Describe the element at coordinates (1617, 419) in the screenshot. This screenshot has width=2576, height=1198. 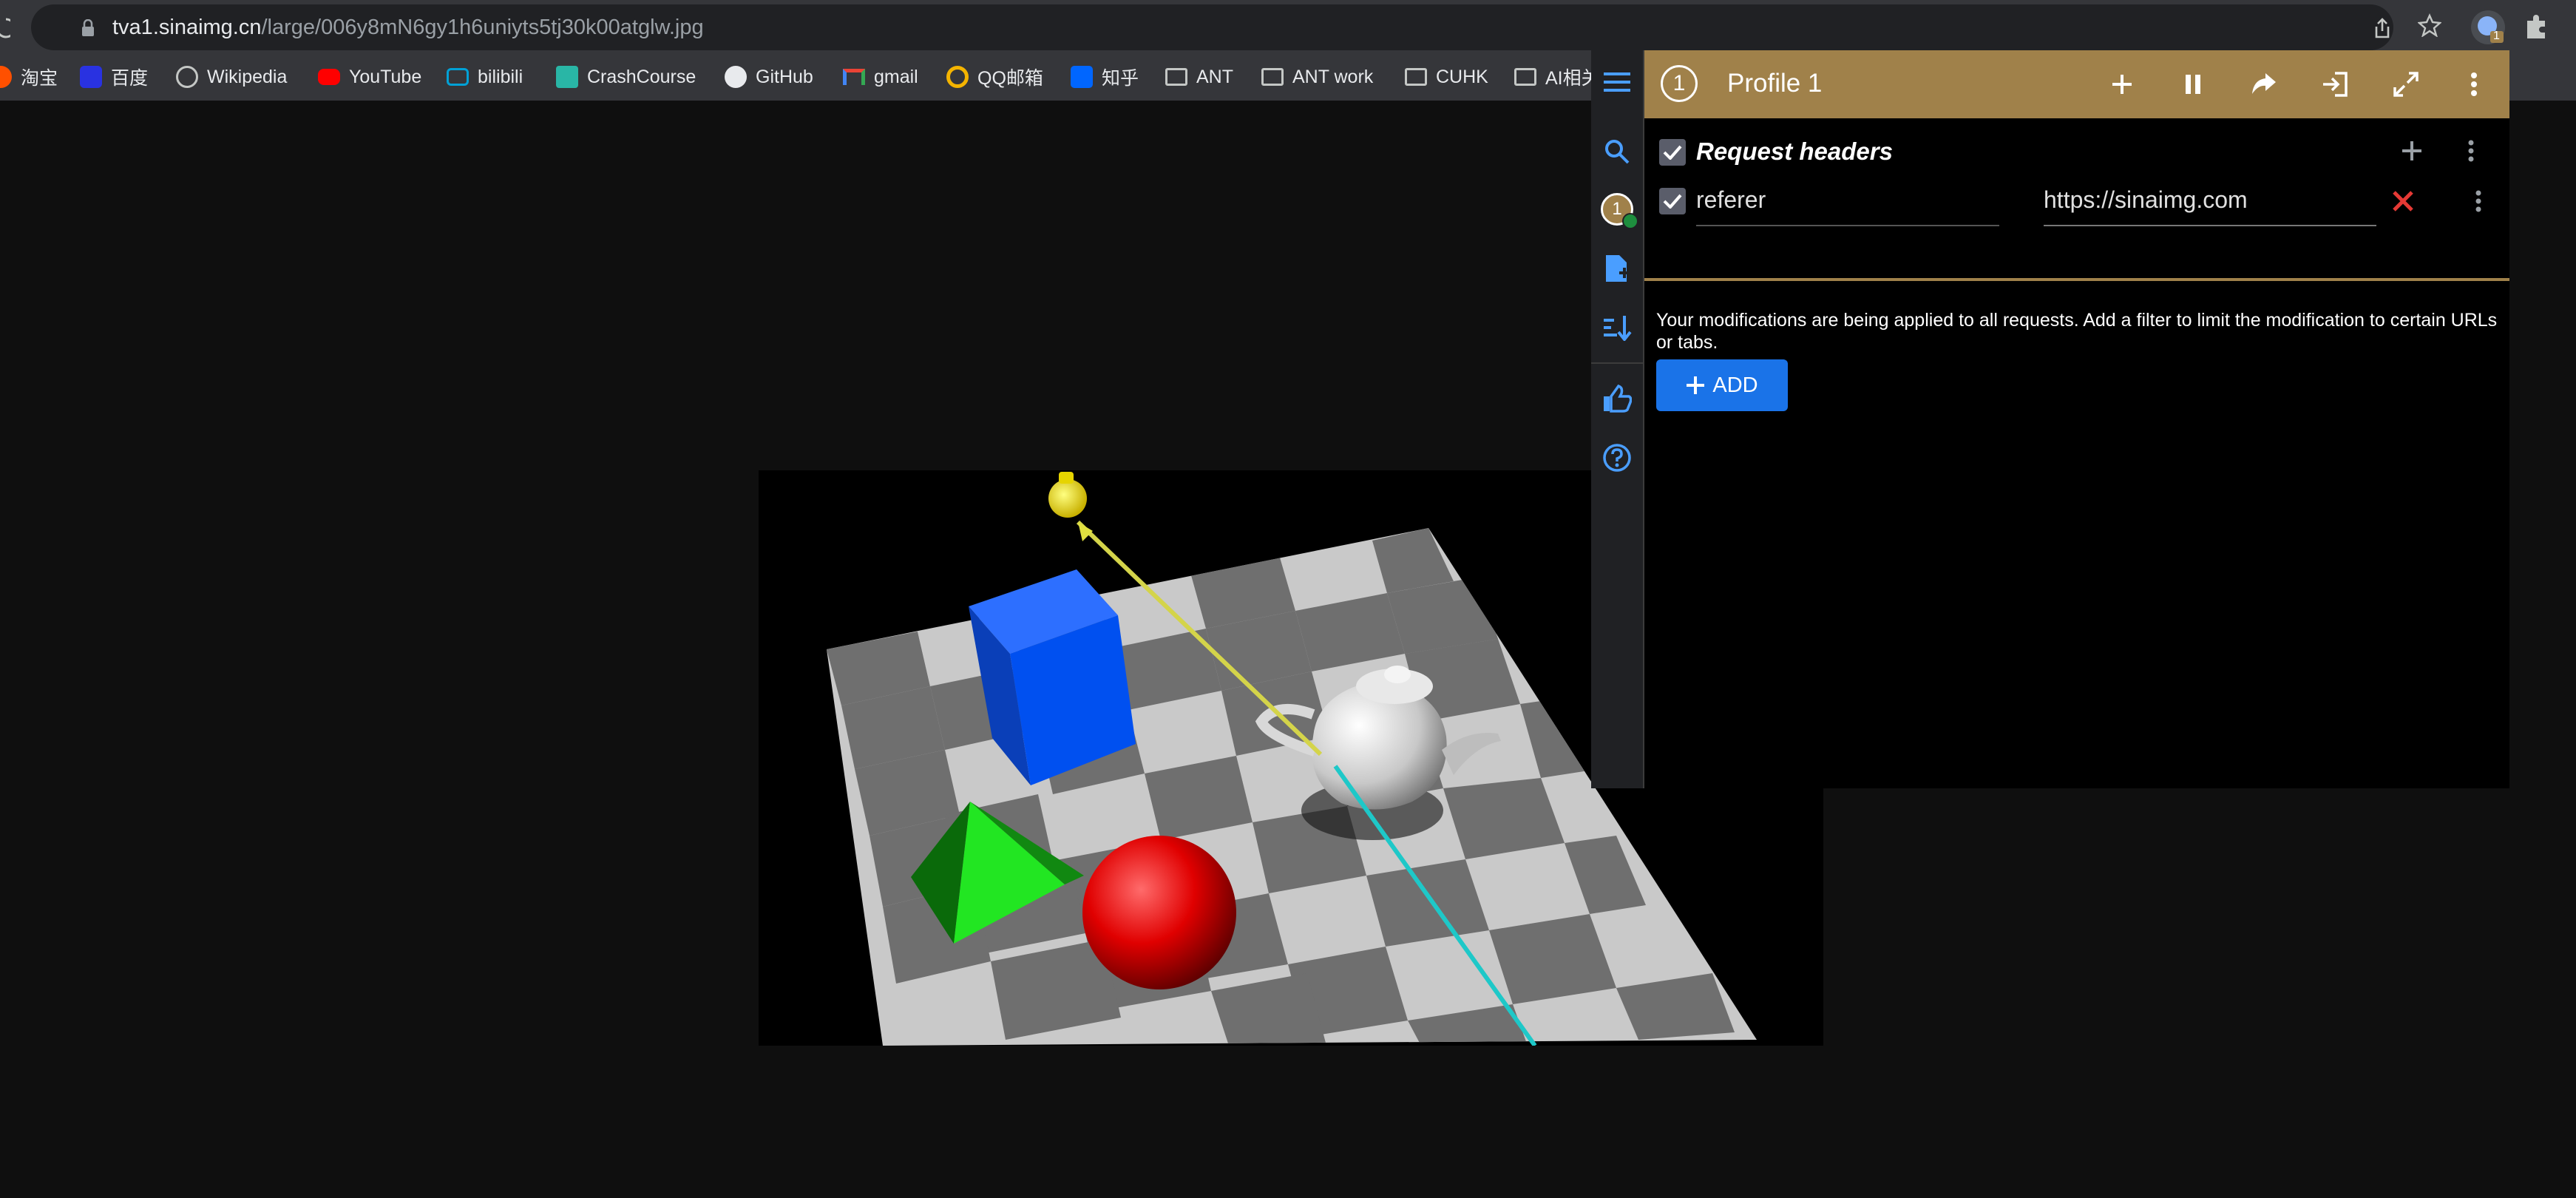
I see `extension-sidebar: 1` at that location.